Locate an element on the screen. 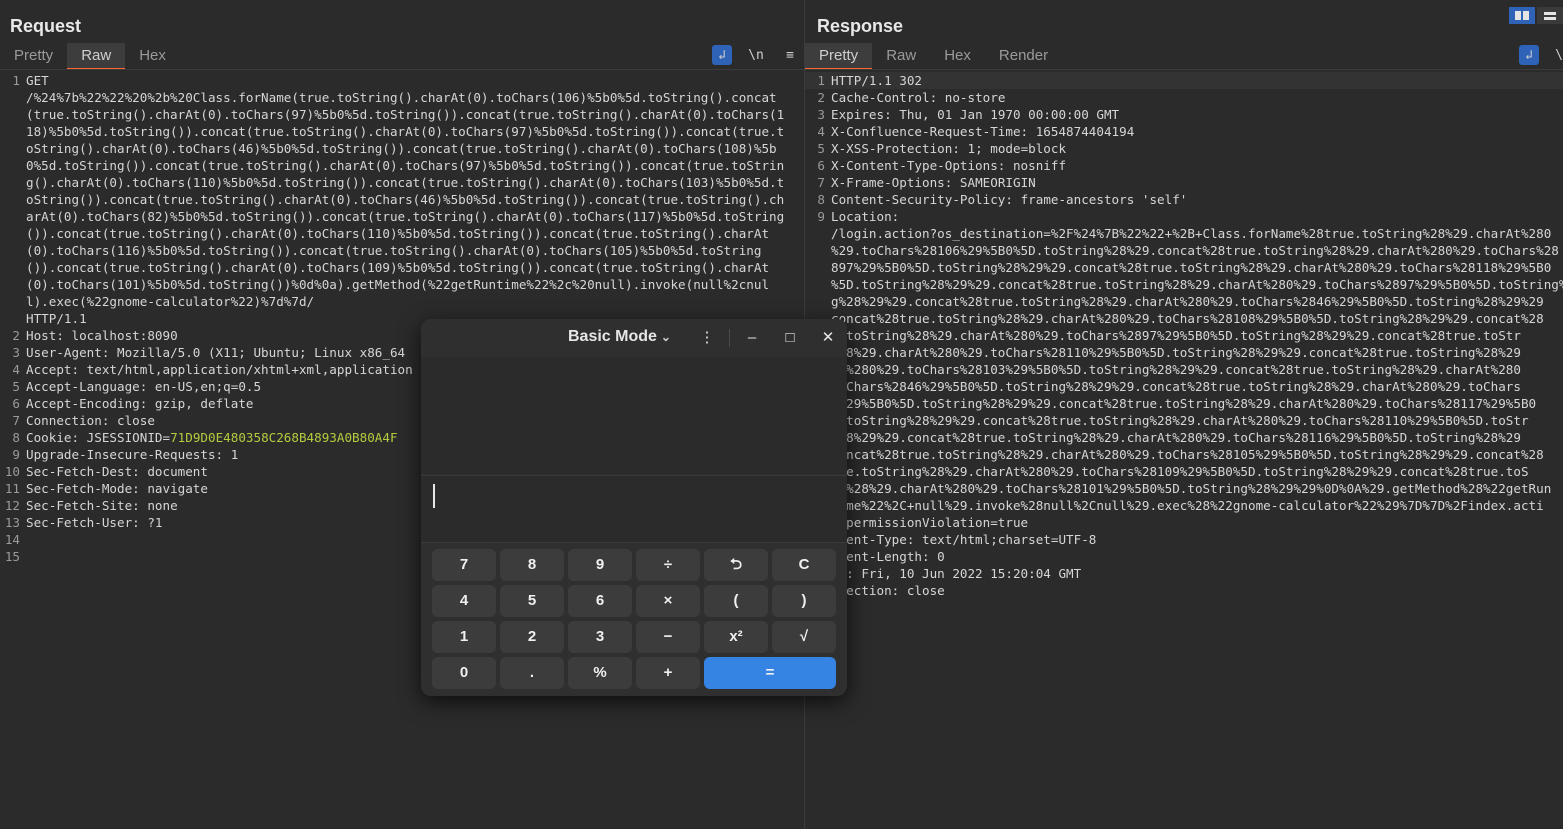  equals-button: = is located at coordinates (770, 673).